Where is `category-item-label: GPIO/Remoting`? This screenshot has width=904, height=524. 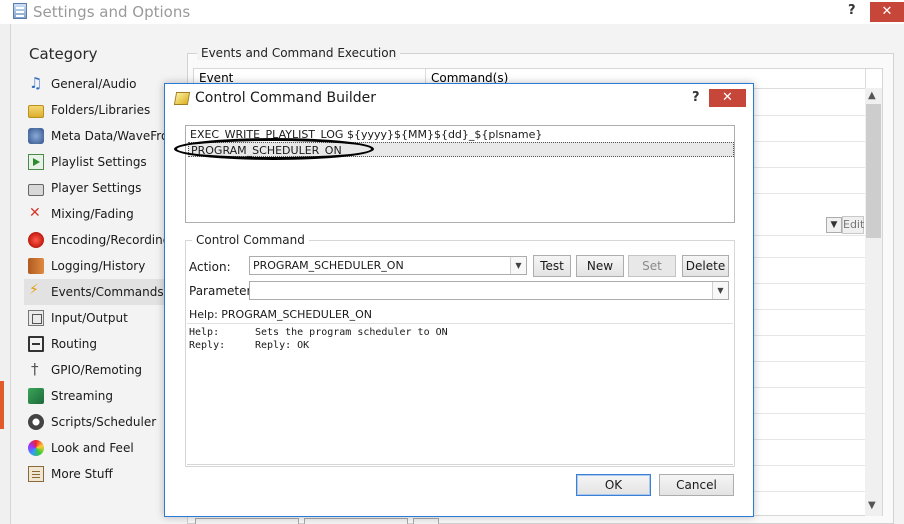
category-item-label: GPIO/Remoting is located at coordinates (97, 370).